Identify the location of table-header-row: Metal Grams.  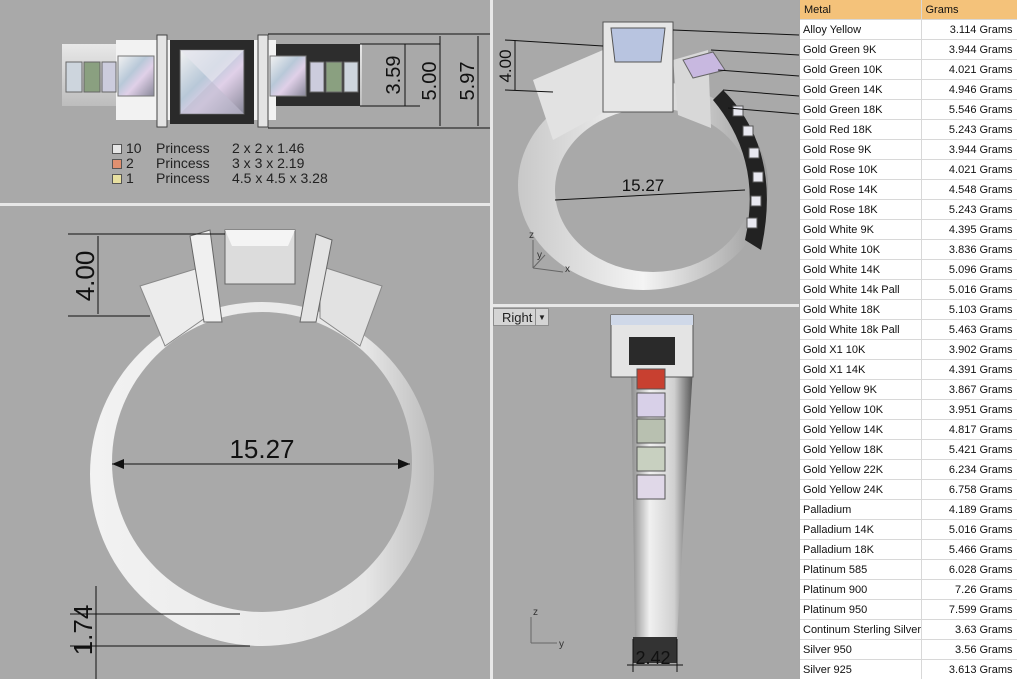
(908, 10).